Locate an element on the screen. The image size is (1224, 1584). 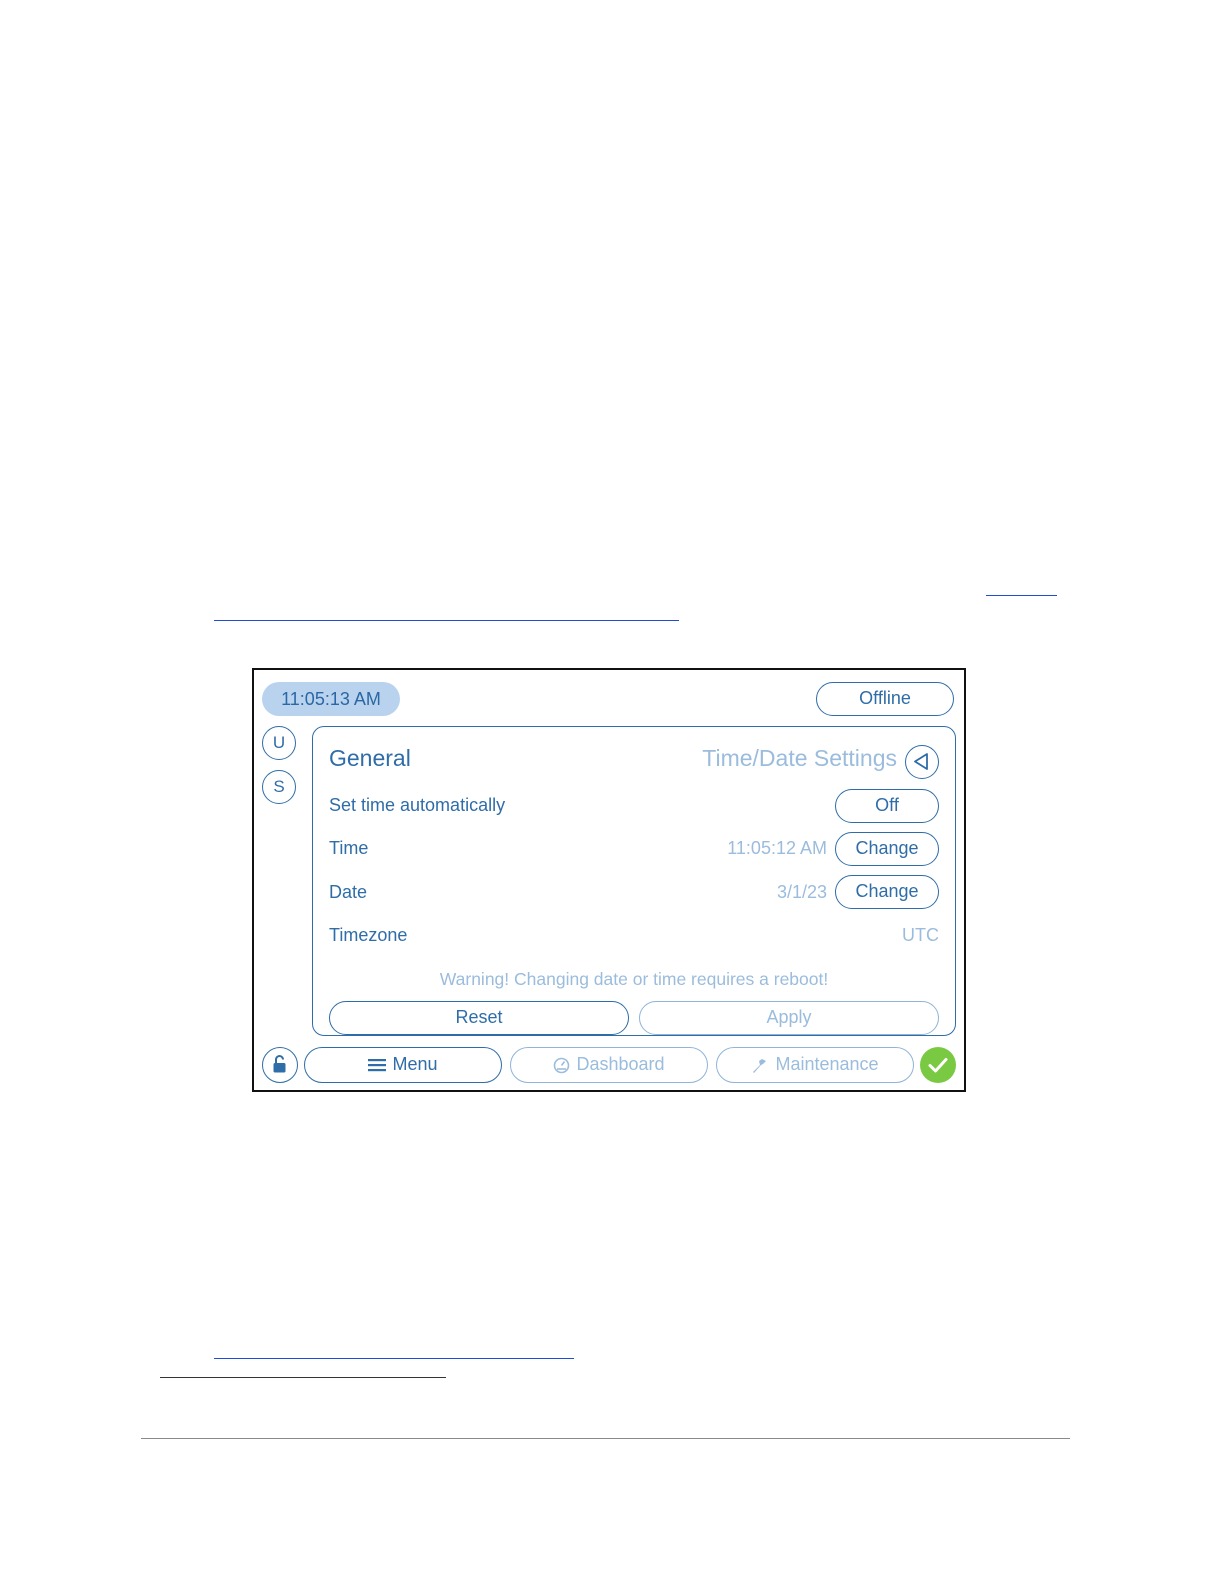
status-ok-indicator is located at coordinates (938, 1065).